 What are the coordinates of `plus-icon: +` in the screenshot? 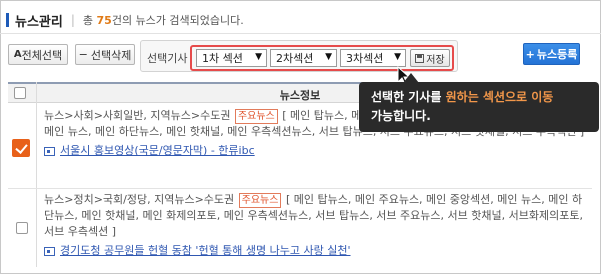 It's located at (530, 54).